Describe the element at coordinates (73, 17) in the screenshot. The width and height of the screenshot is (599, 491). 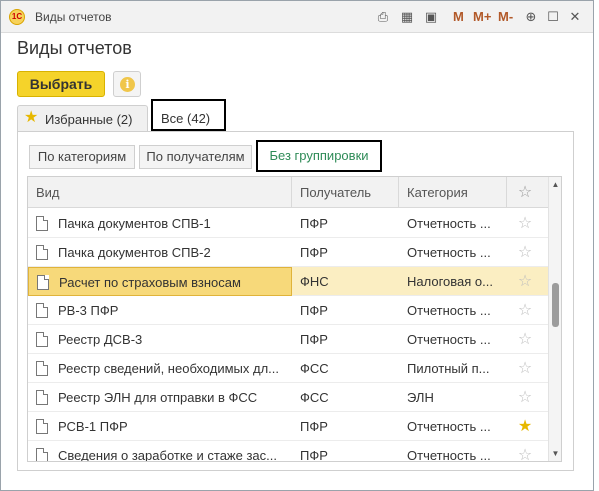
I see `window-title: Виды отчетов` at that location.